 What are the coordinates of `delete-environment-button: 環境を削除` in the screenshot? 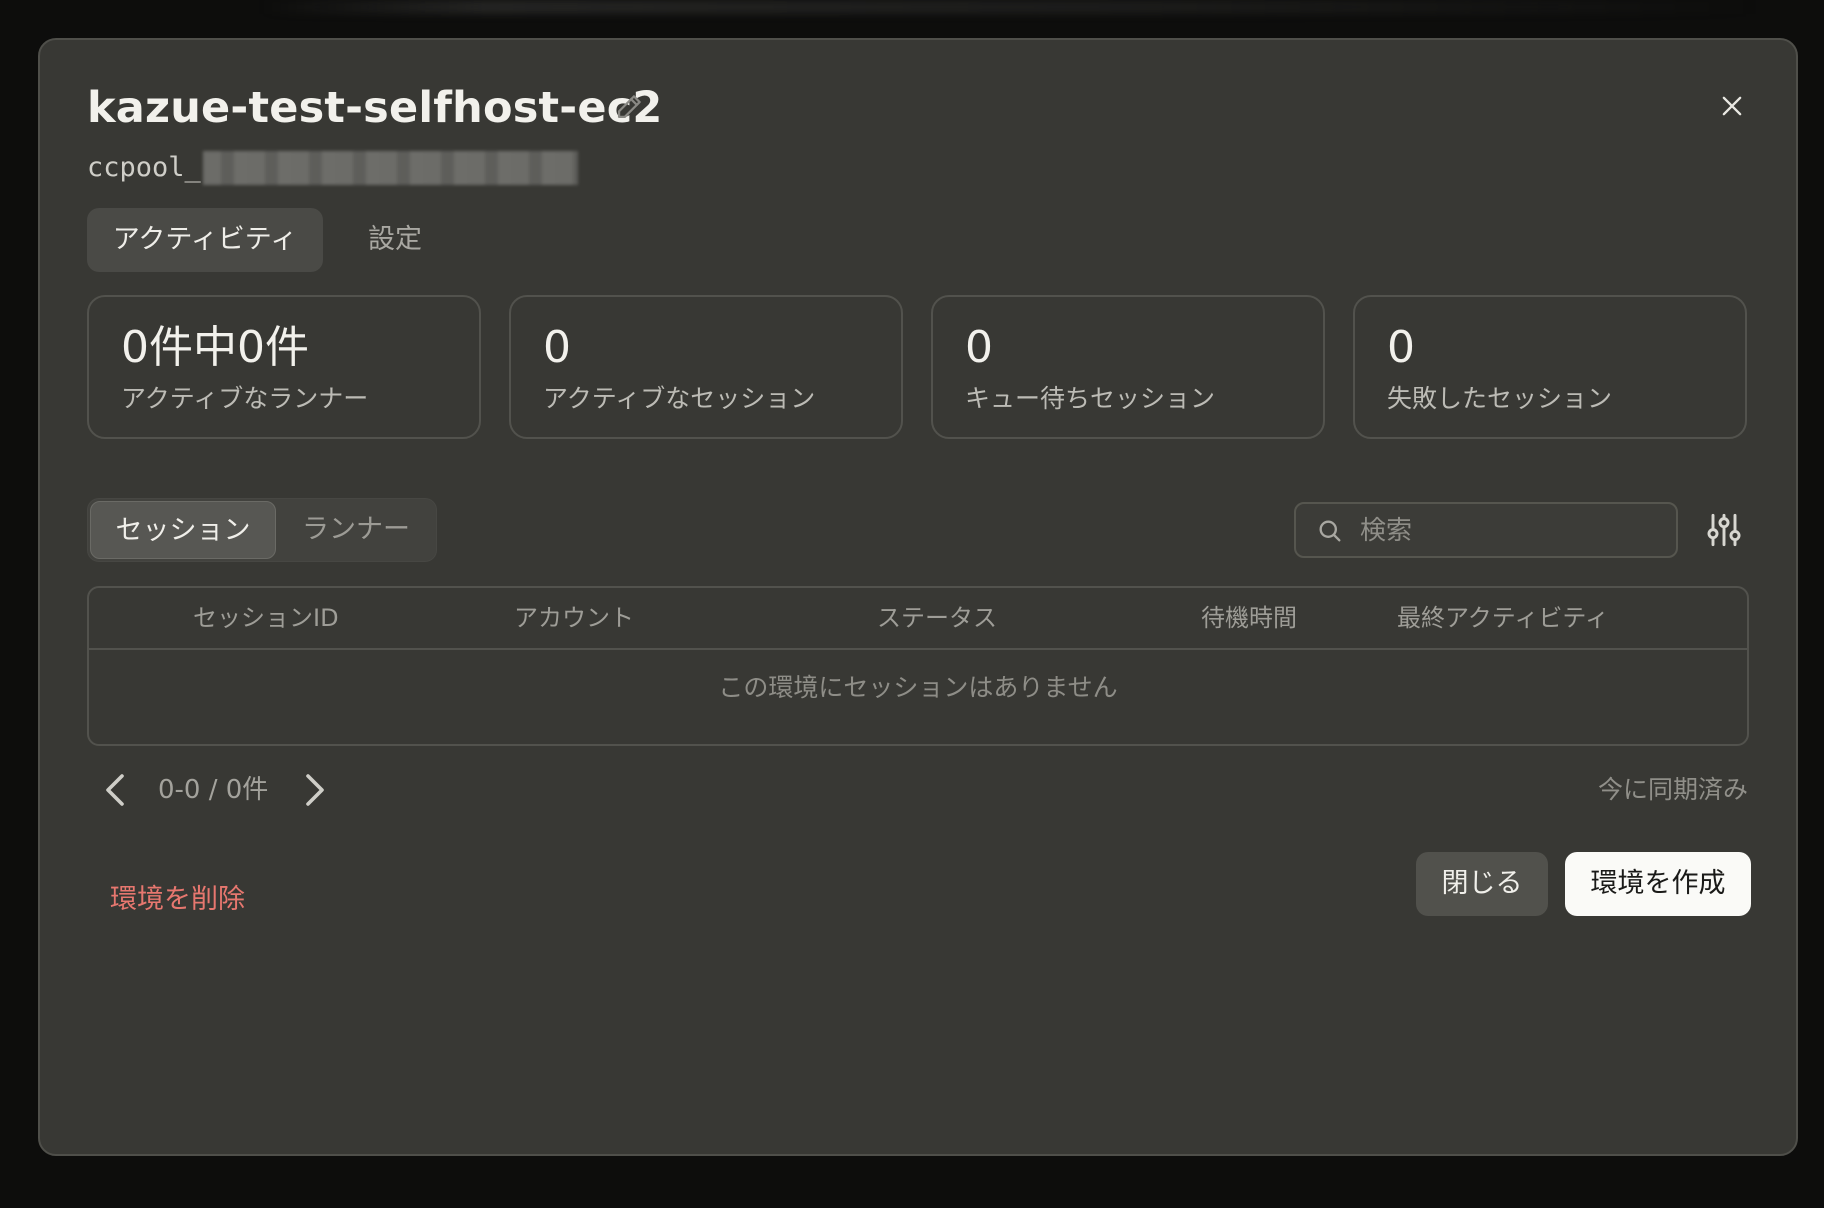 It's located at (177, 900).